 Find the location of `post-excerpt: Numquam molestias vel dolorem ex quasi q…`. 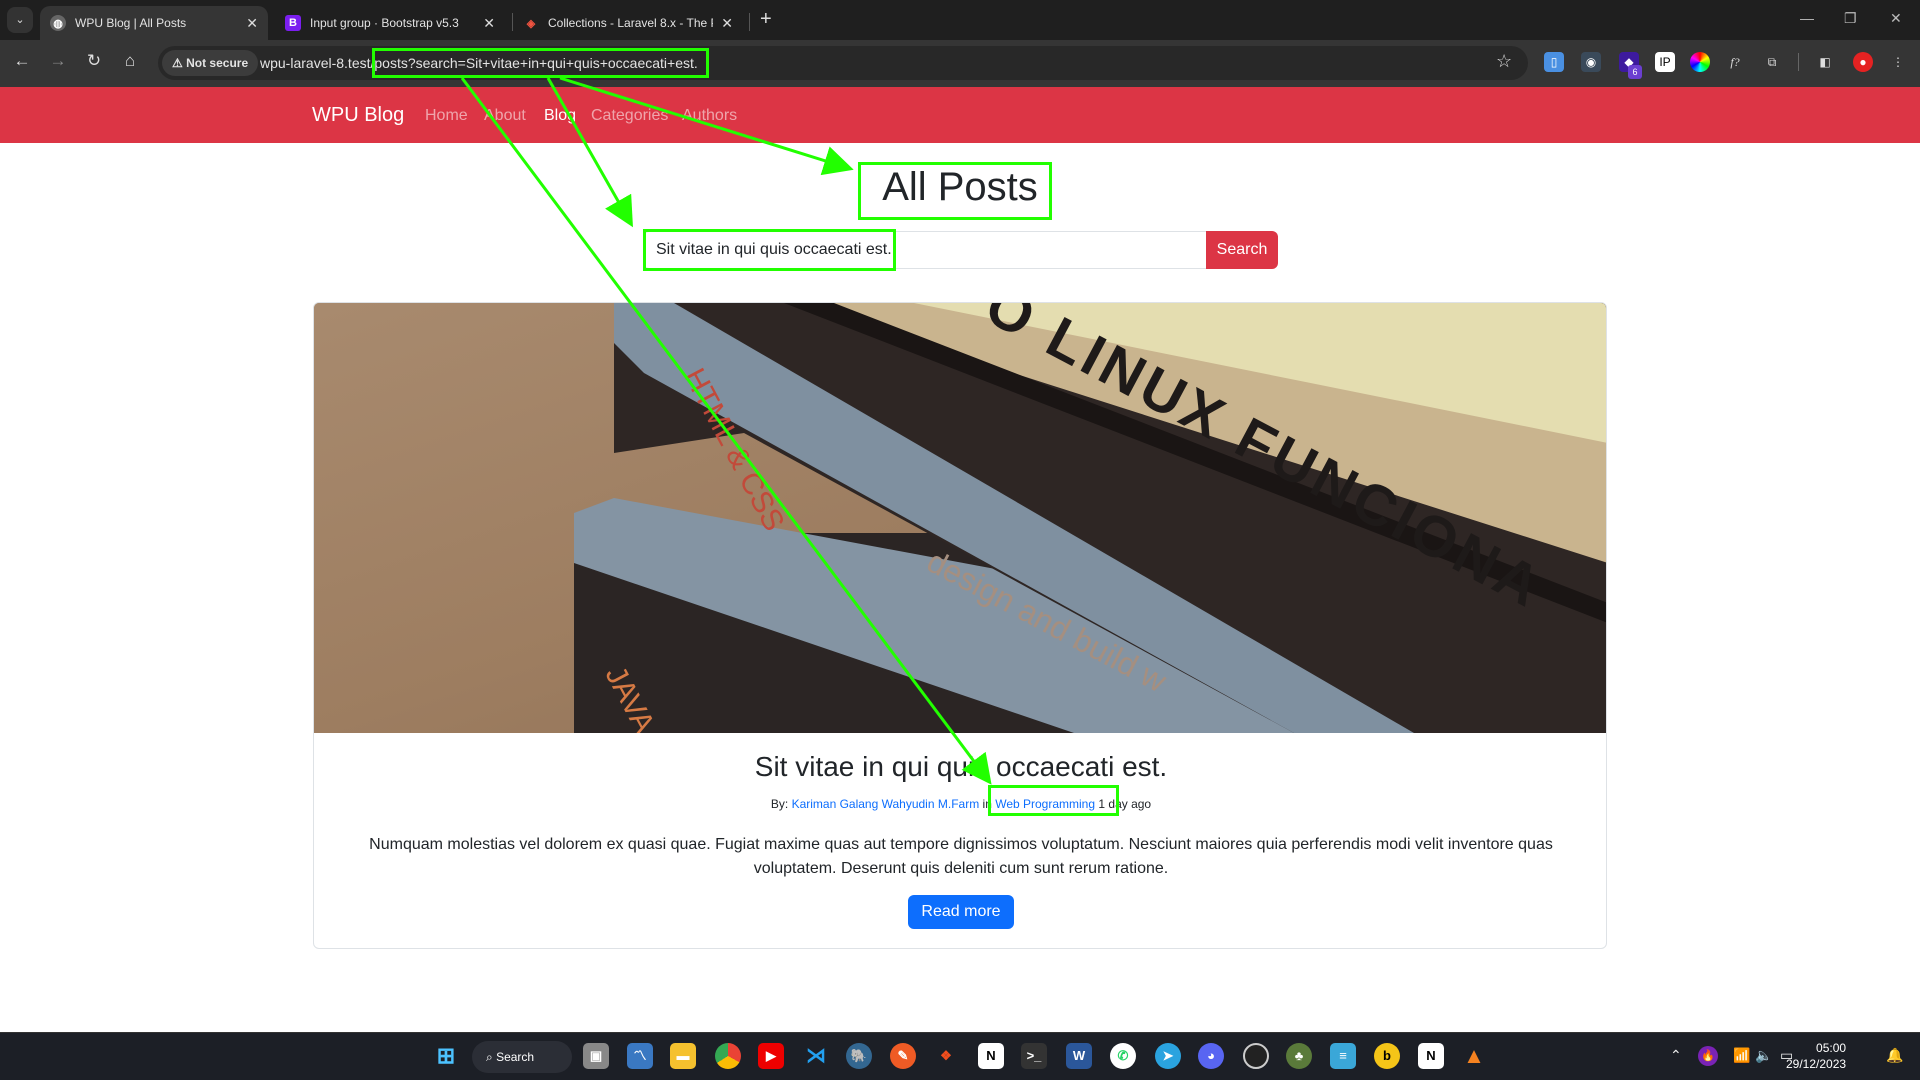

post-excerpt: Numquam molestias vel dolorem ex quasi q… is located at coordinates (961, 856).